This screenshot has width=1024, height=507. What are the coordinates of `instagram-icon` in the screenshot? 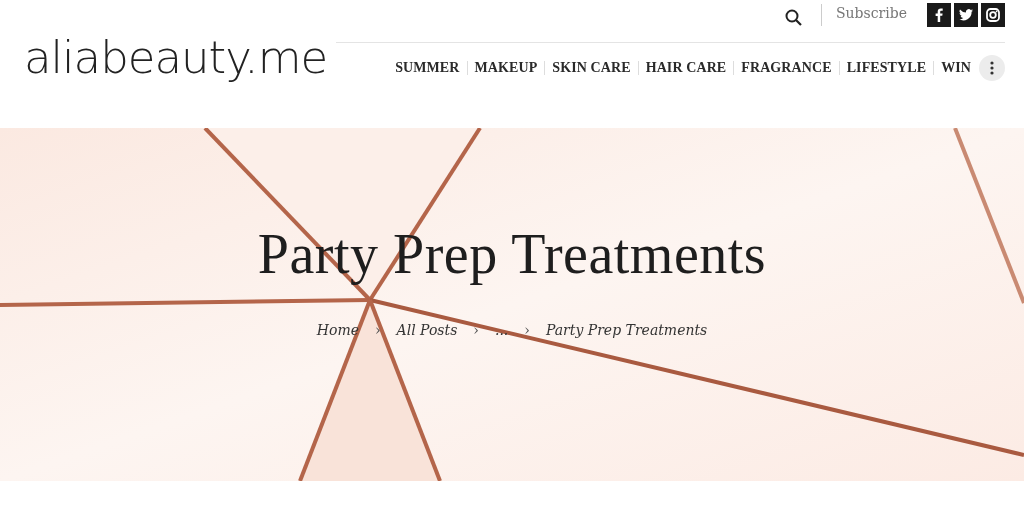 It's located at (993, 15).